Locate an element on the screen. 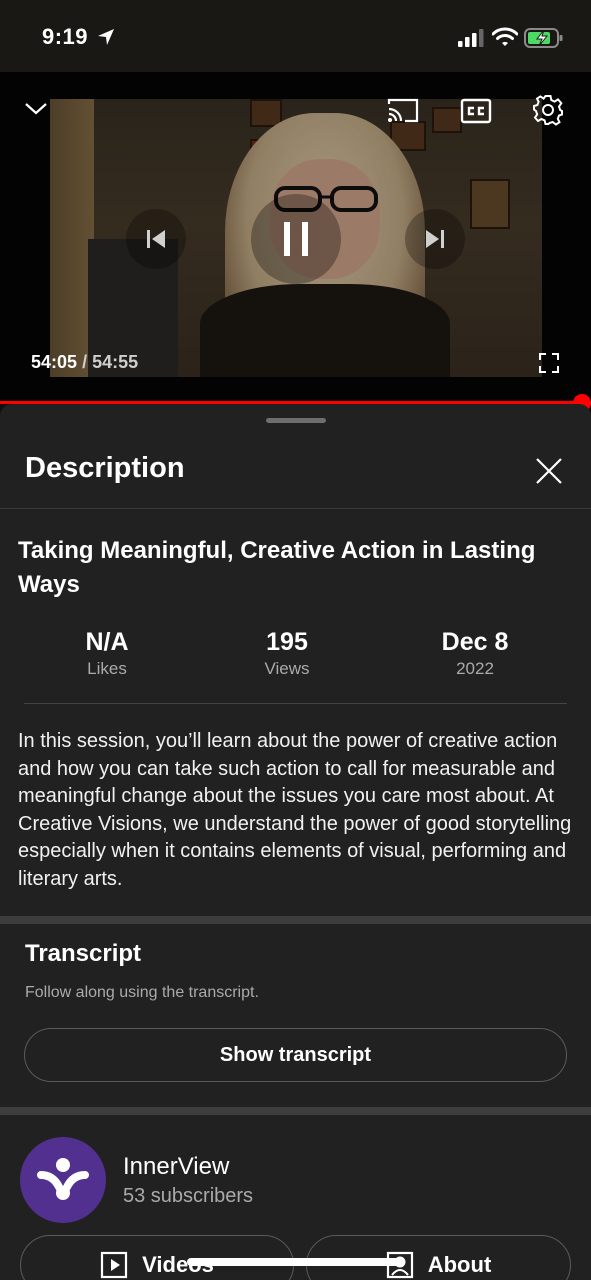 This screenshot has width=591, height=1280. current-time: 54:05 is located at coordinates (54, 362).